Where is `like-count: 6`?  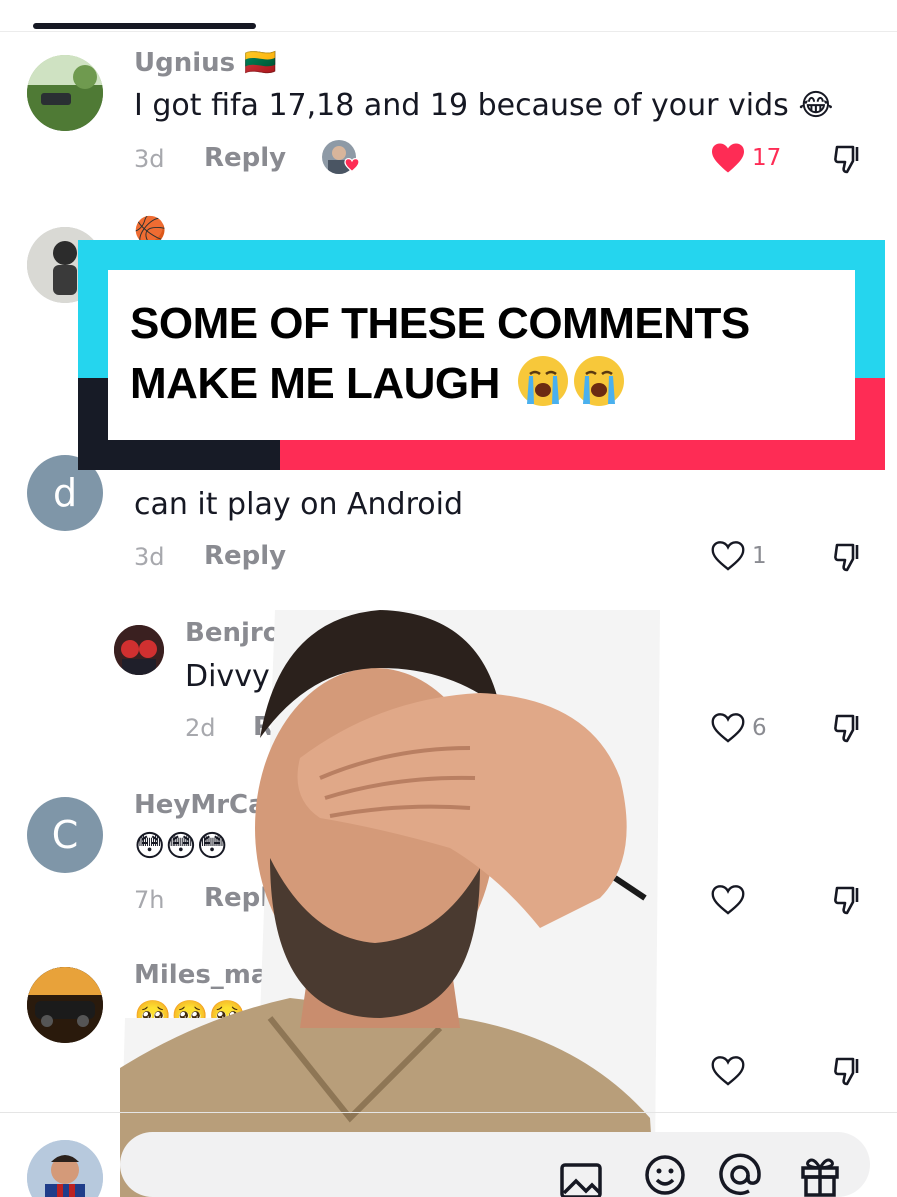 like-count: 6 is located at coordinates (759, 728).